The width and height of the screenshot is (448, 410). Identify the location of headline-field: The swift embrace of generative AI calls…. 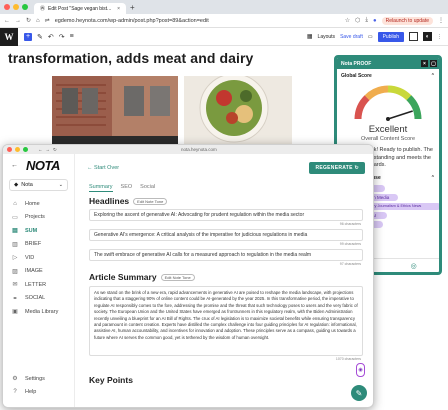
(226, 255).